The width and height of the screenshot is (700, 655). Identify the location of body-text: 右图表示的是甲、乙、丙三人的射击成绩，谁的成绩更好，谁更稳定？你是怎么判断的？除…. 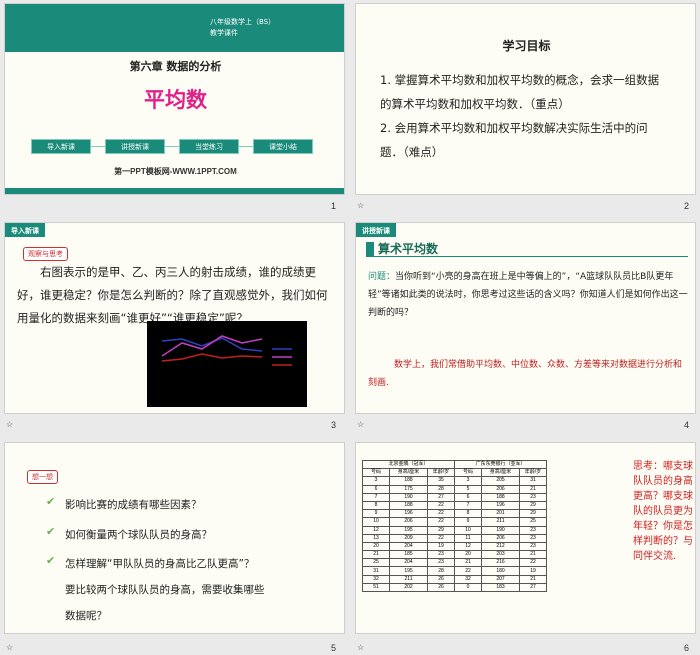
(172, 295).